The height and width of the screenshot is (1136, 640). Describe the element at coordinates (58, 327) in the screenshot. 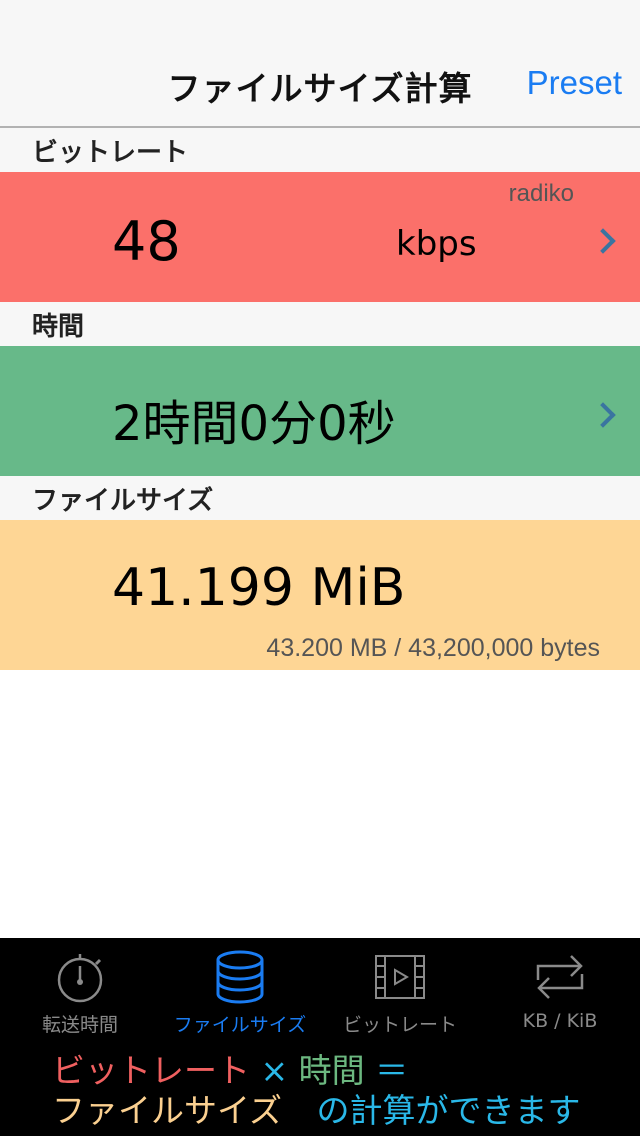

I see `section-header-time-label: 時間` at that location.